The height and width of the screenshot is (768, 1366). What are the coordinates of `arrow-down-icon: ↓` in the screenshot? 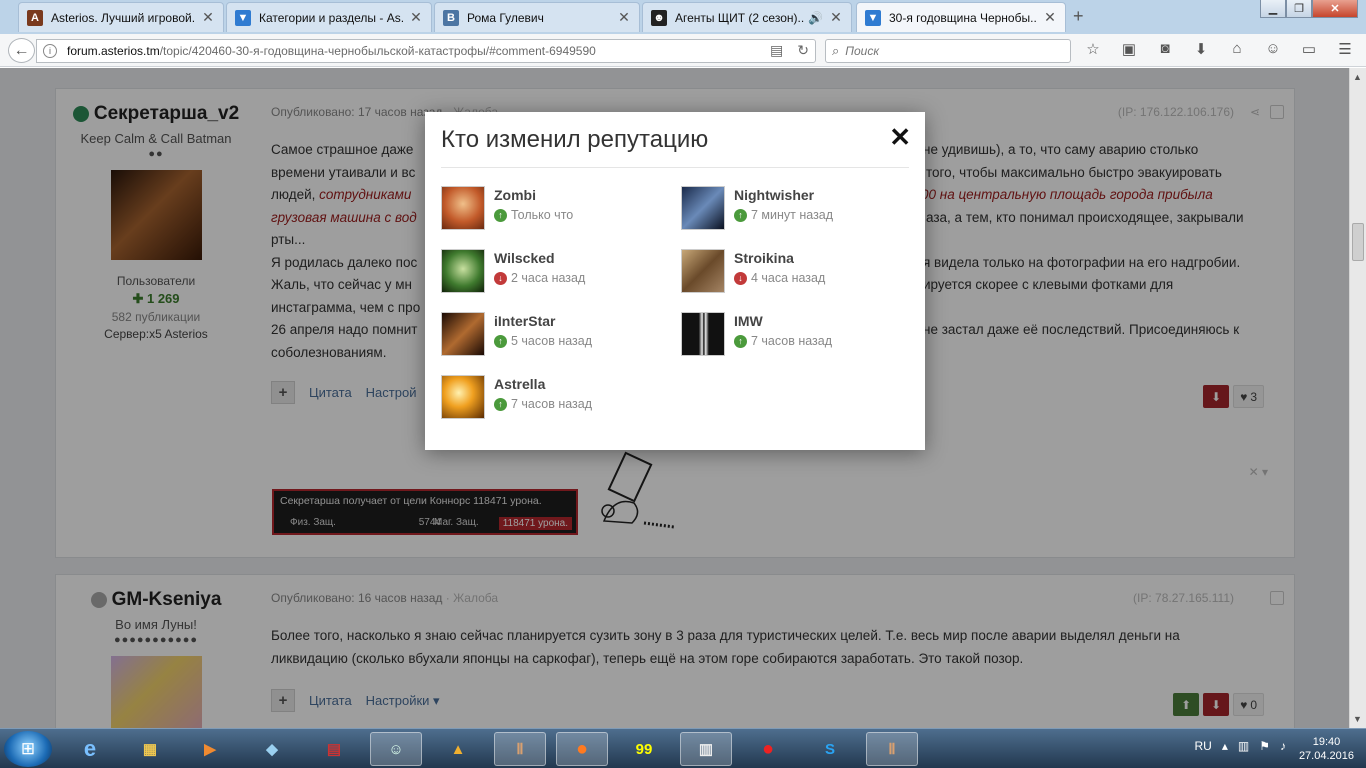 It's located at (500, 278).